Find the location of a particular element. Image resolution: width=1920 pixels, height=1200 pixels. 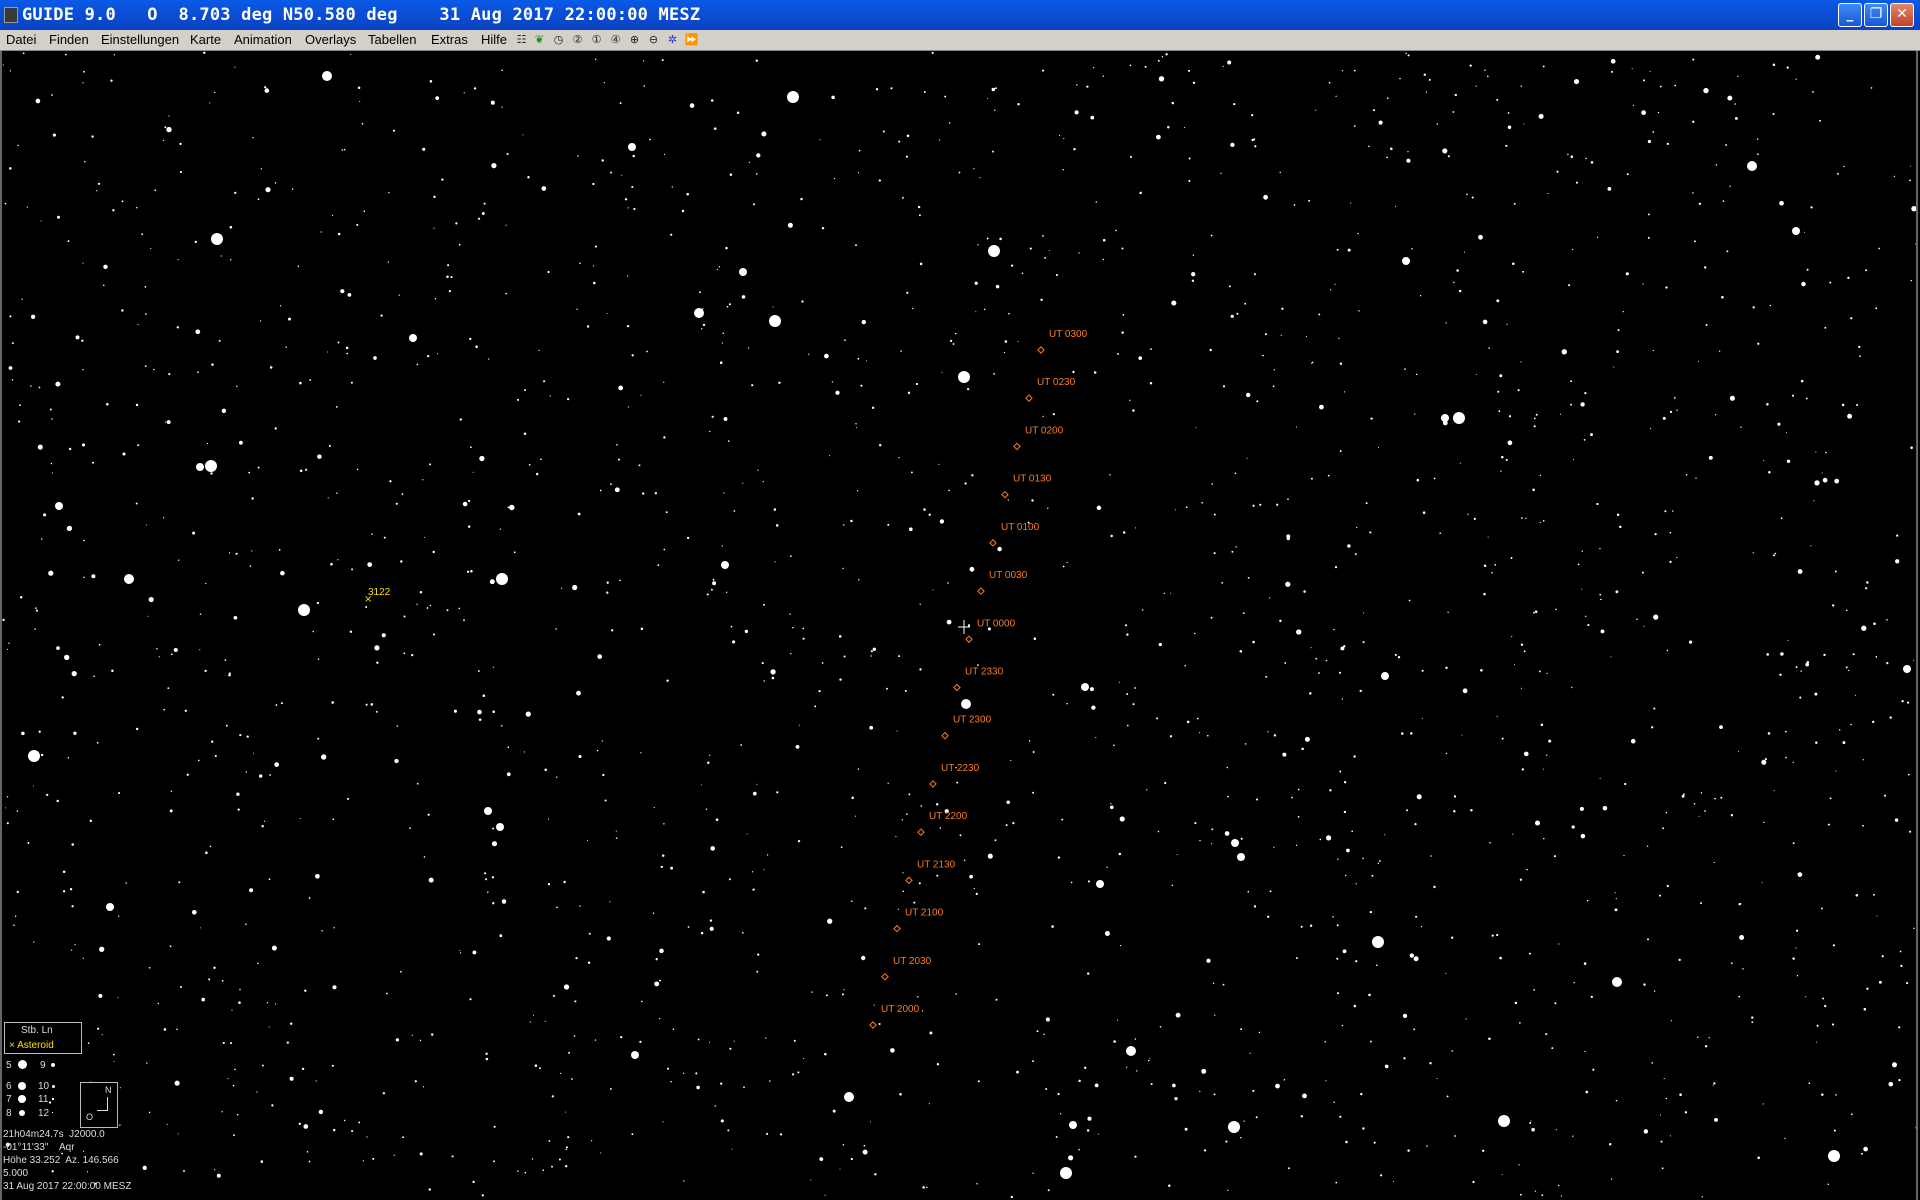

menu-overlays: Overlays is located at coordinates (330, 39).